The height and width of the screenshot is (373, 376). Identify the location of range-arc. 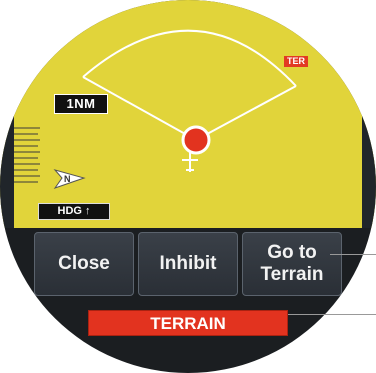
(189, 58).